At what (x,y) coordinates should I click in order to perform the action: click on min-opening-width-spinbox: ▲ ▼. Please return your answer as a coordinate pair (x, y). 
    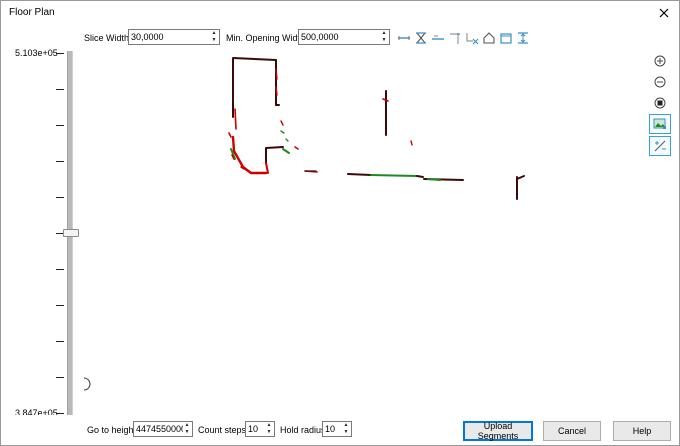
    Looking at the image, I should click on (344, 37).